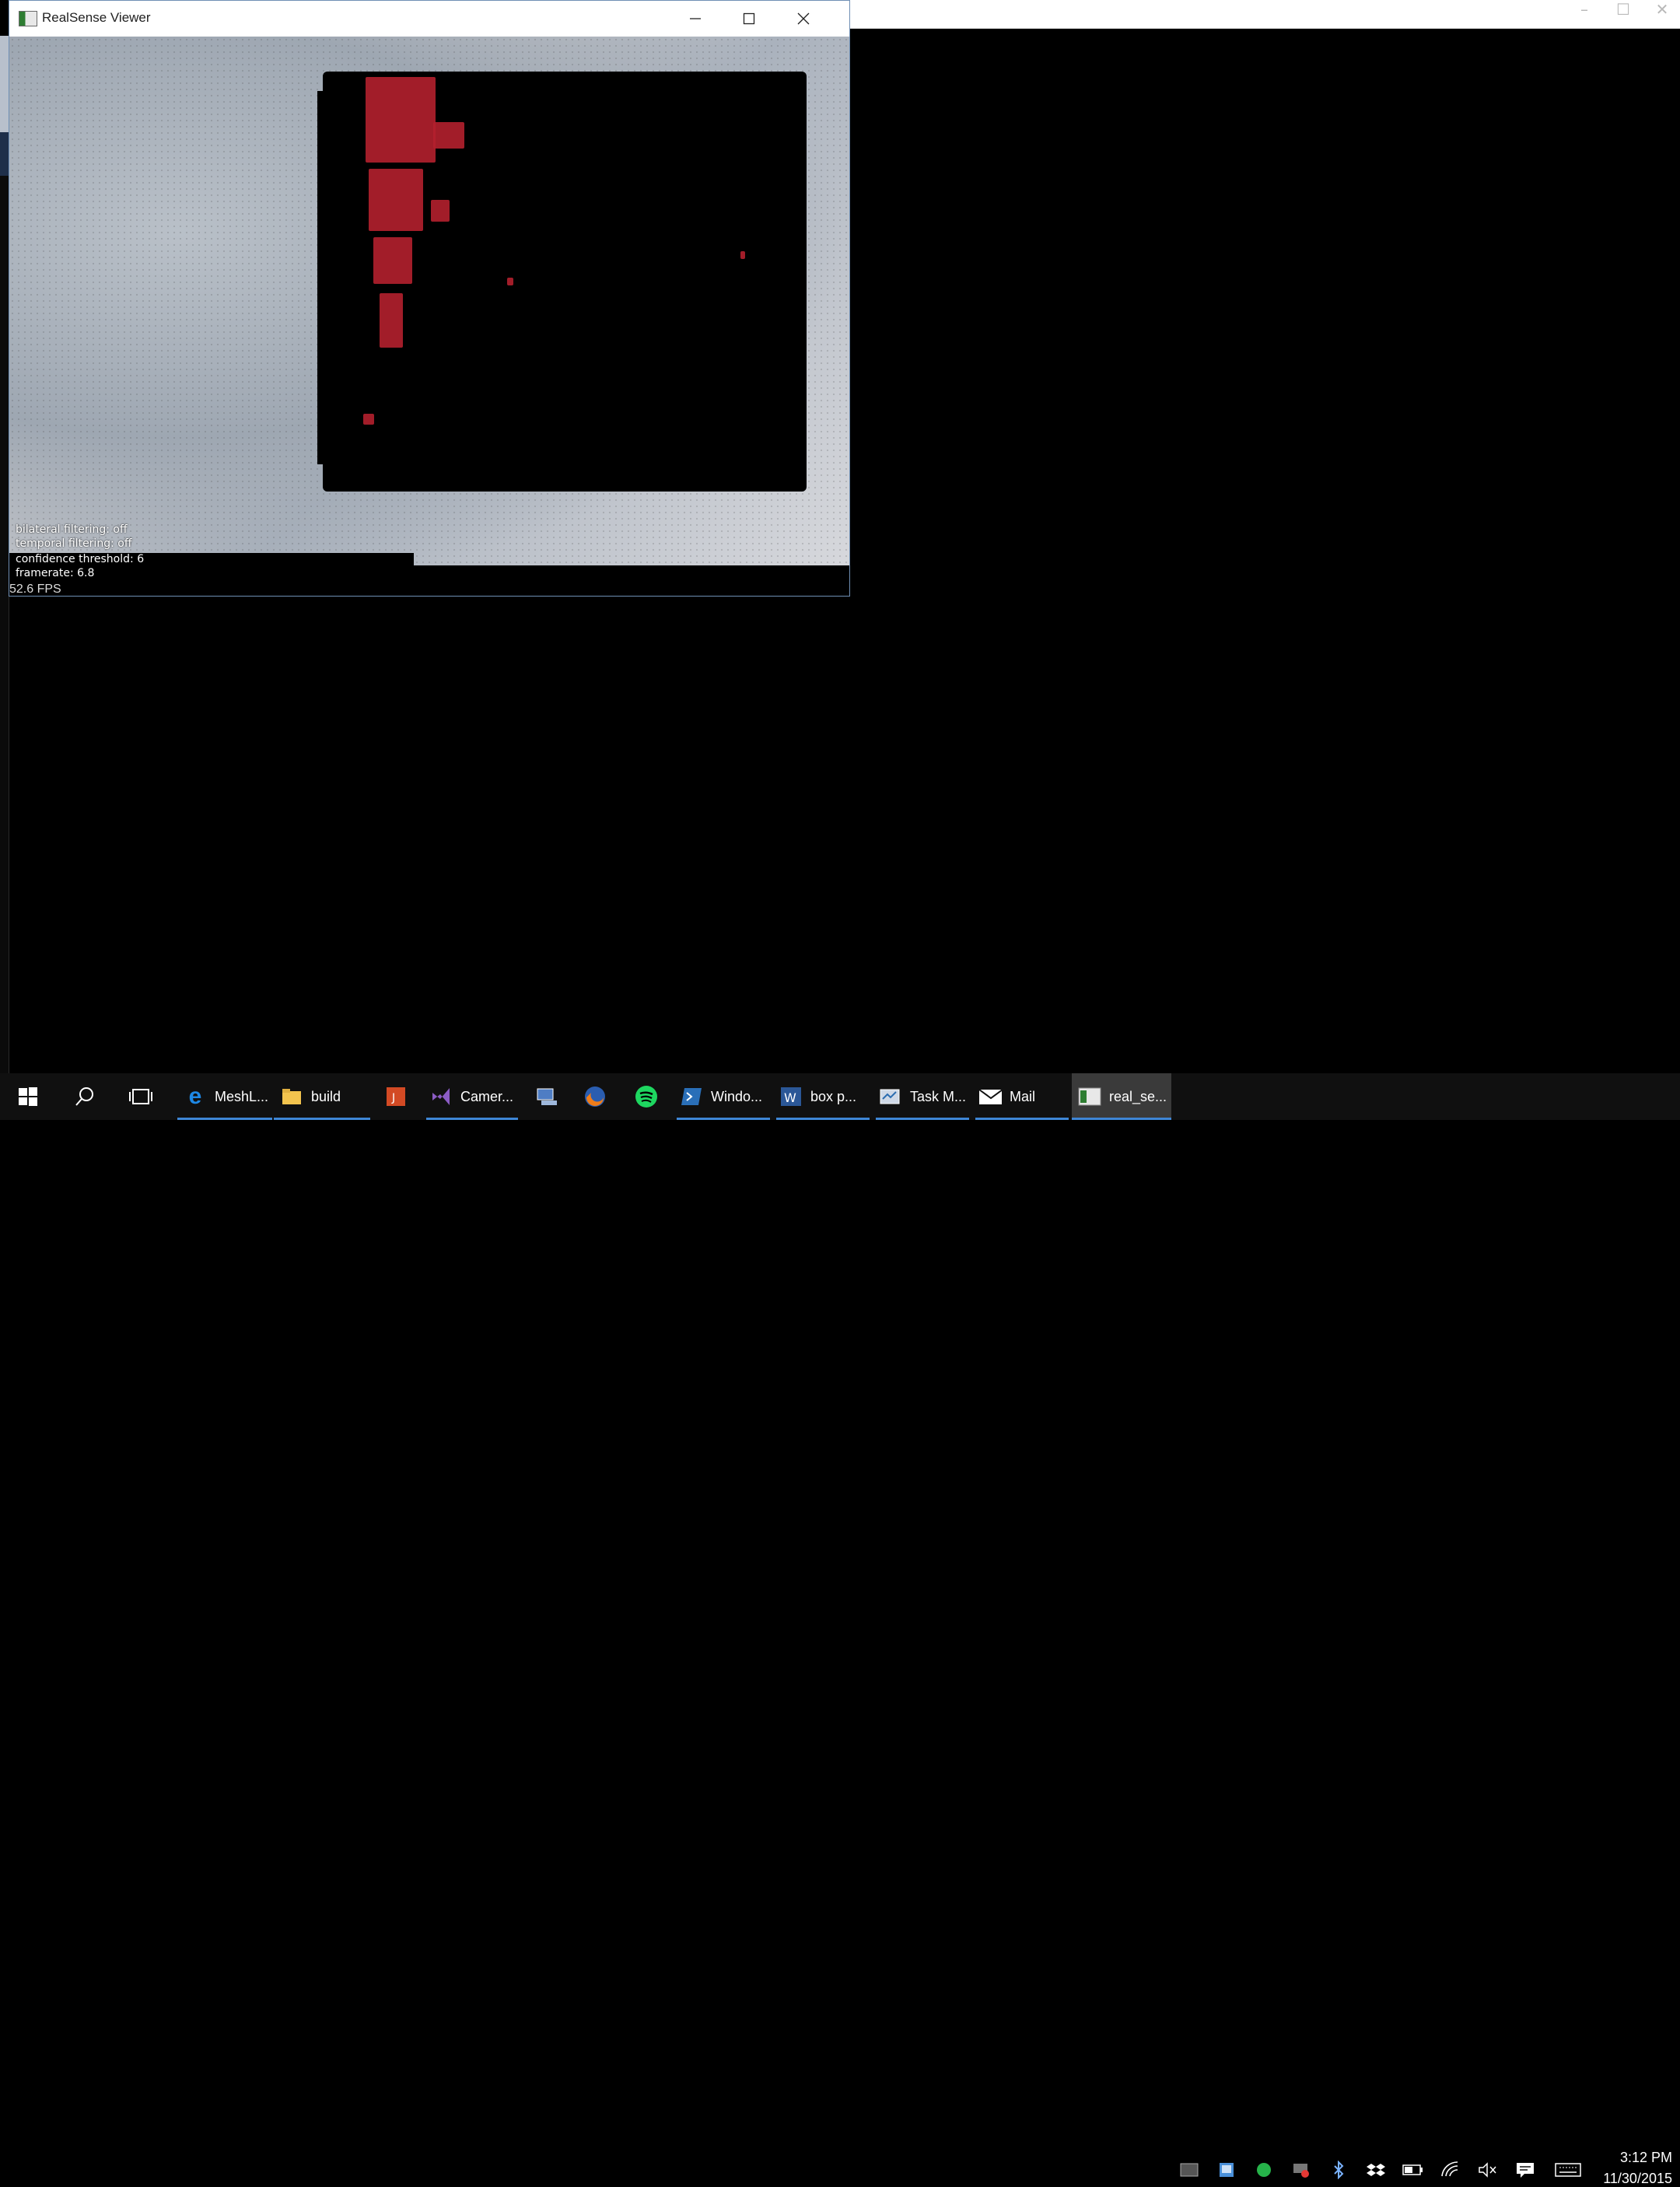  Describe the element at coordinates (1265, 14) in the screenshot. I see `background-window-titlebar: – ☐ ✕` at that location.